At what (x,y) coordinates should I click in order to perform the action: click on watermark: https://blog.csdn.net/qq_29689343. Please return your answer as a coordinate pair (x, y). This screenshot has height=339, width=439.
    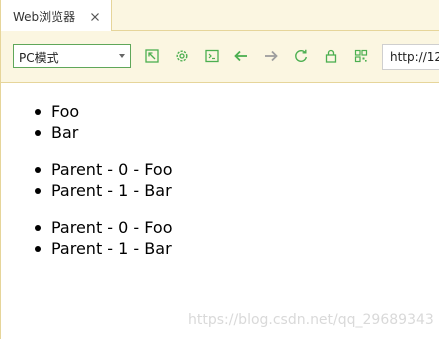
    Looking at the image, I should click on (311, 320).